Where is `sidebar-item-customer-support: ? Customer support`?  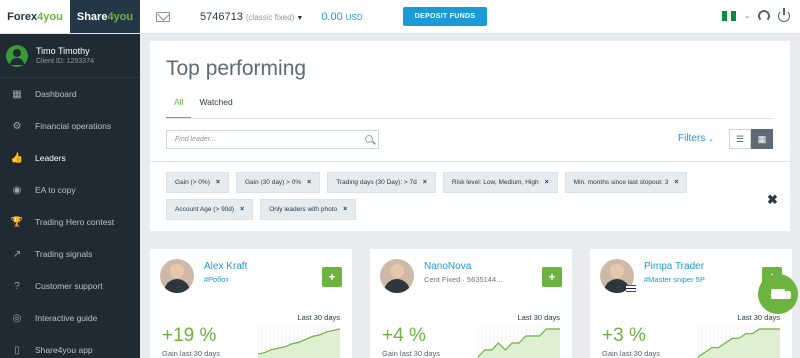
sidebar-item-customer-support: ? Customer support is located at coordinates (70, 286).